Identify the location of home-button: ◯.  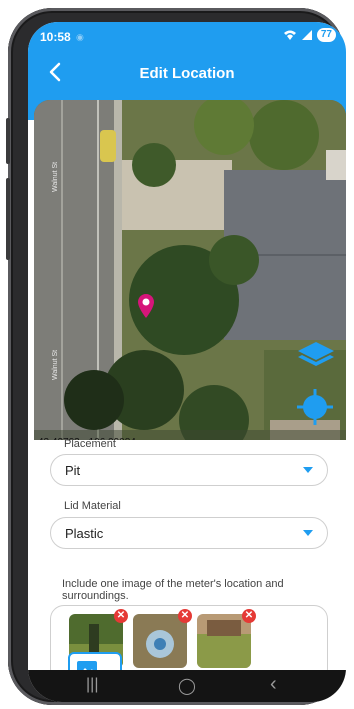
(187, 686).